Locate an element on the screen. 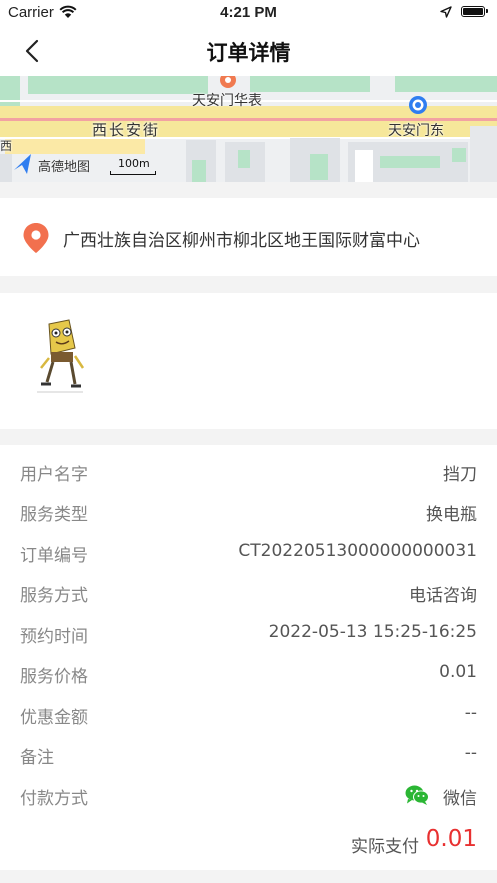  detail-row-order-number: 订单编号 CT20220513000000000031 is located at coordinates (248, 553).